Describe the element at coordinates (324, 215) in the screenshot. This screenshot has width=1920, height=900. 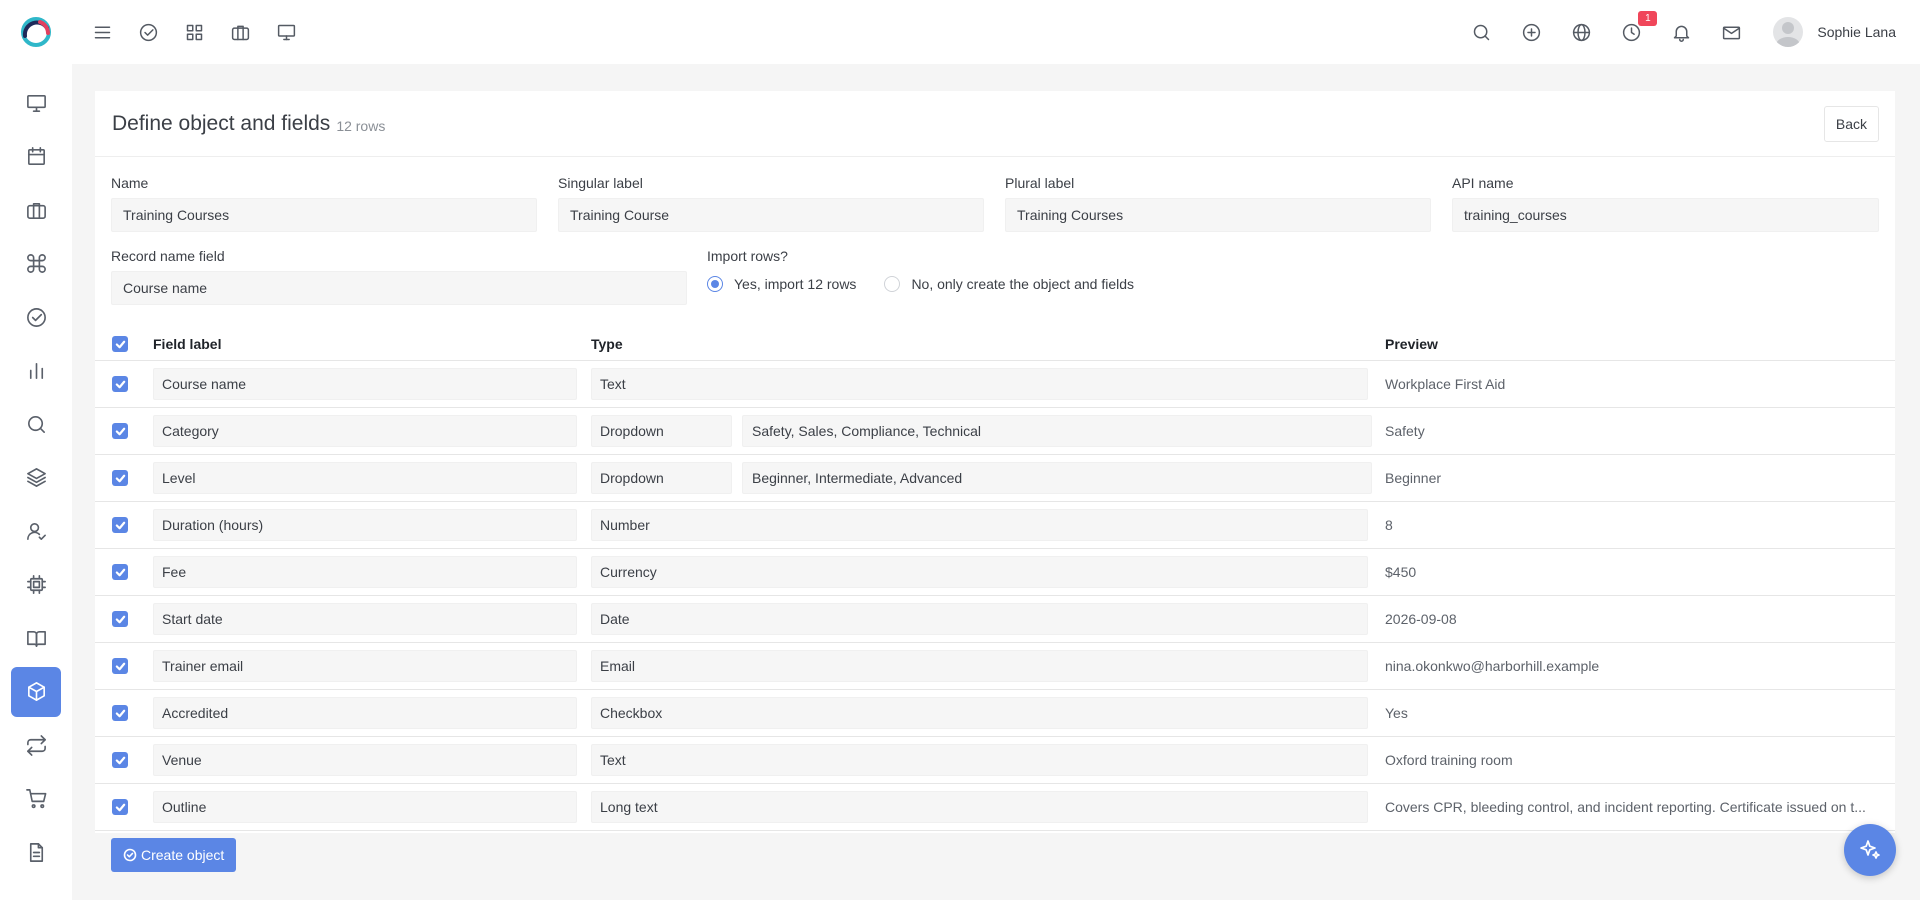
I see `name-input: Training Courses` at that location.